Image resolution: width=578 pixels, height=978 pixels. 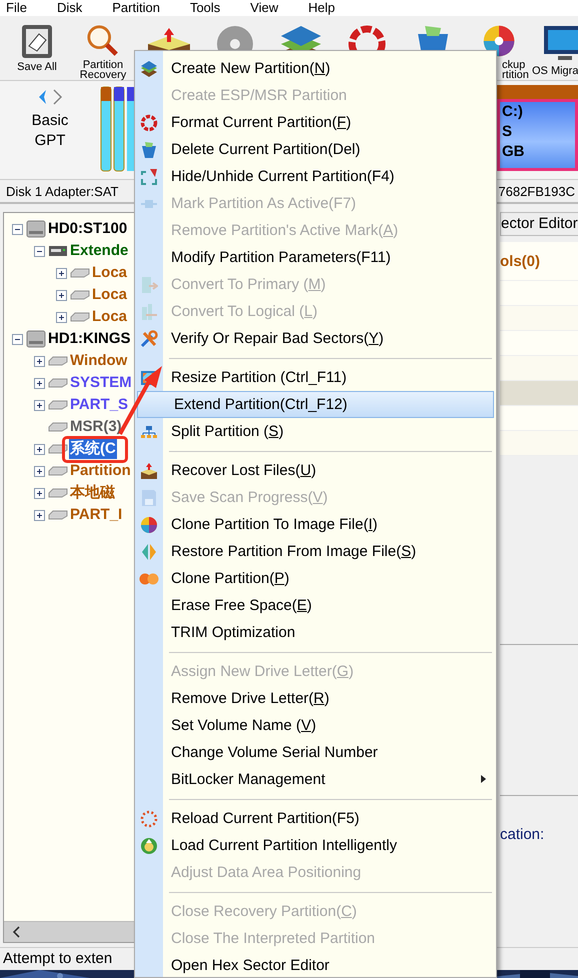 I want to click on menu-item: Disk, so click(x=69, y=8).